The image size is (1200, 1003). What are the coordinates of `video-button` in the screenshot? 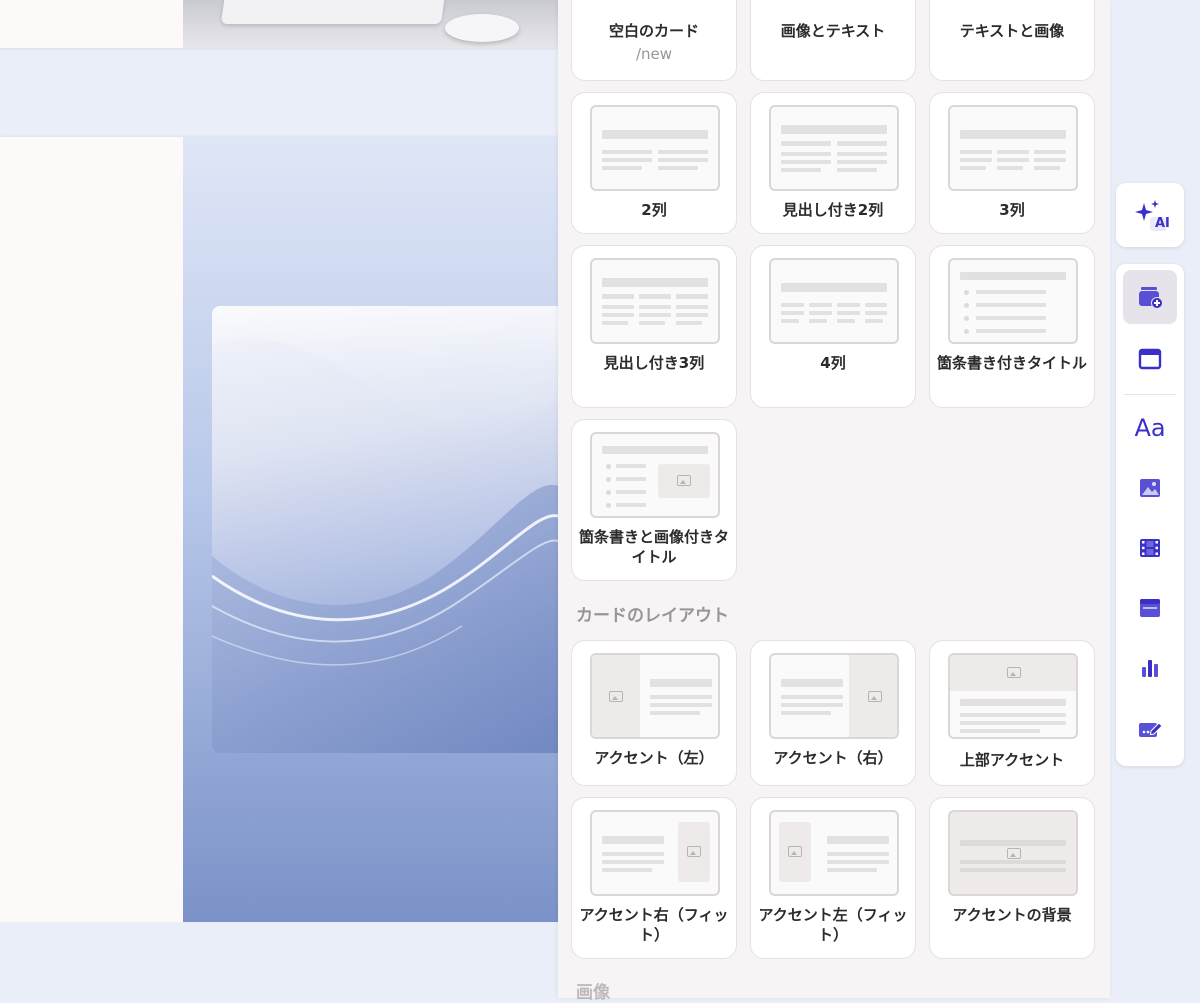 It's located at (1150, 548).